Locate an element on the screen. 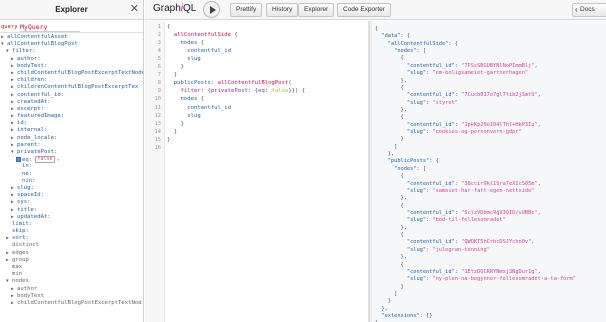 The height and width of the screenshot is (322, 606). code-line: { is located at coordinates (168, 27).